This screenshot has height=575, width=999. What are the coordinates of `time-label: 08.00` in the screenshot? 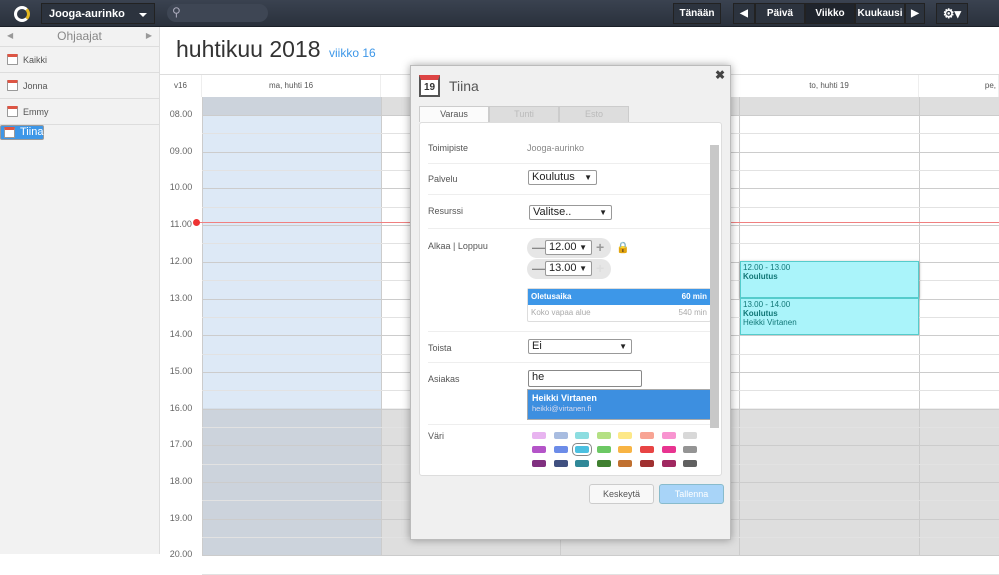 It's located at (181, 114).